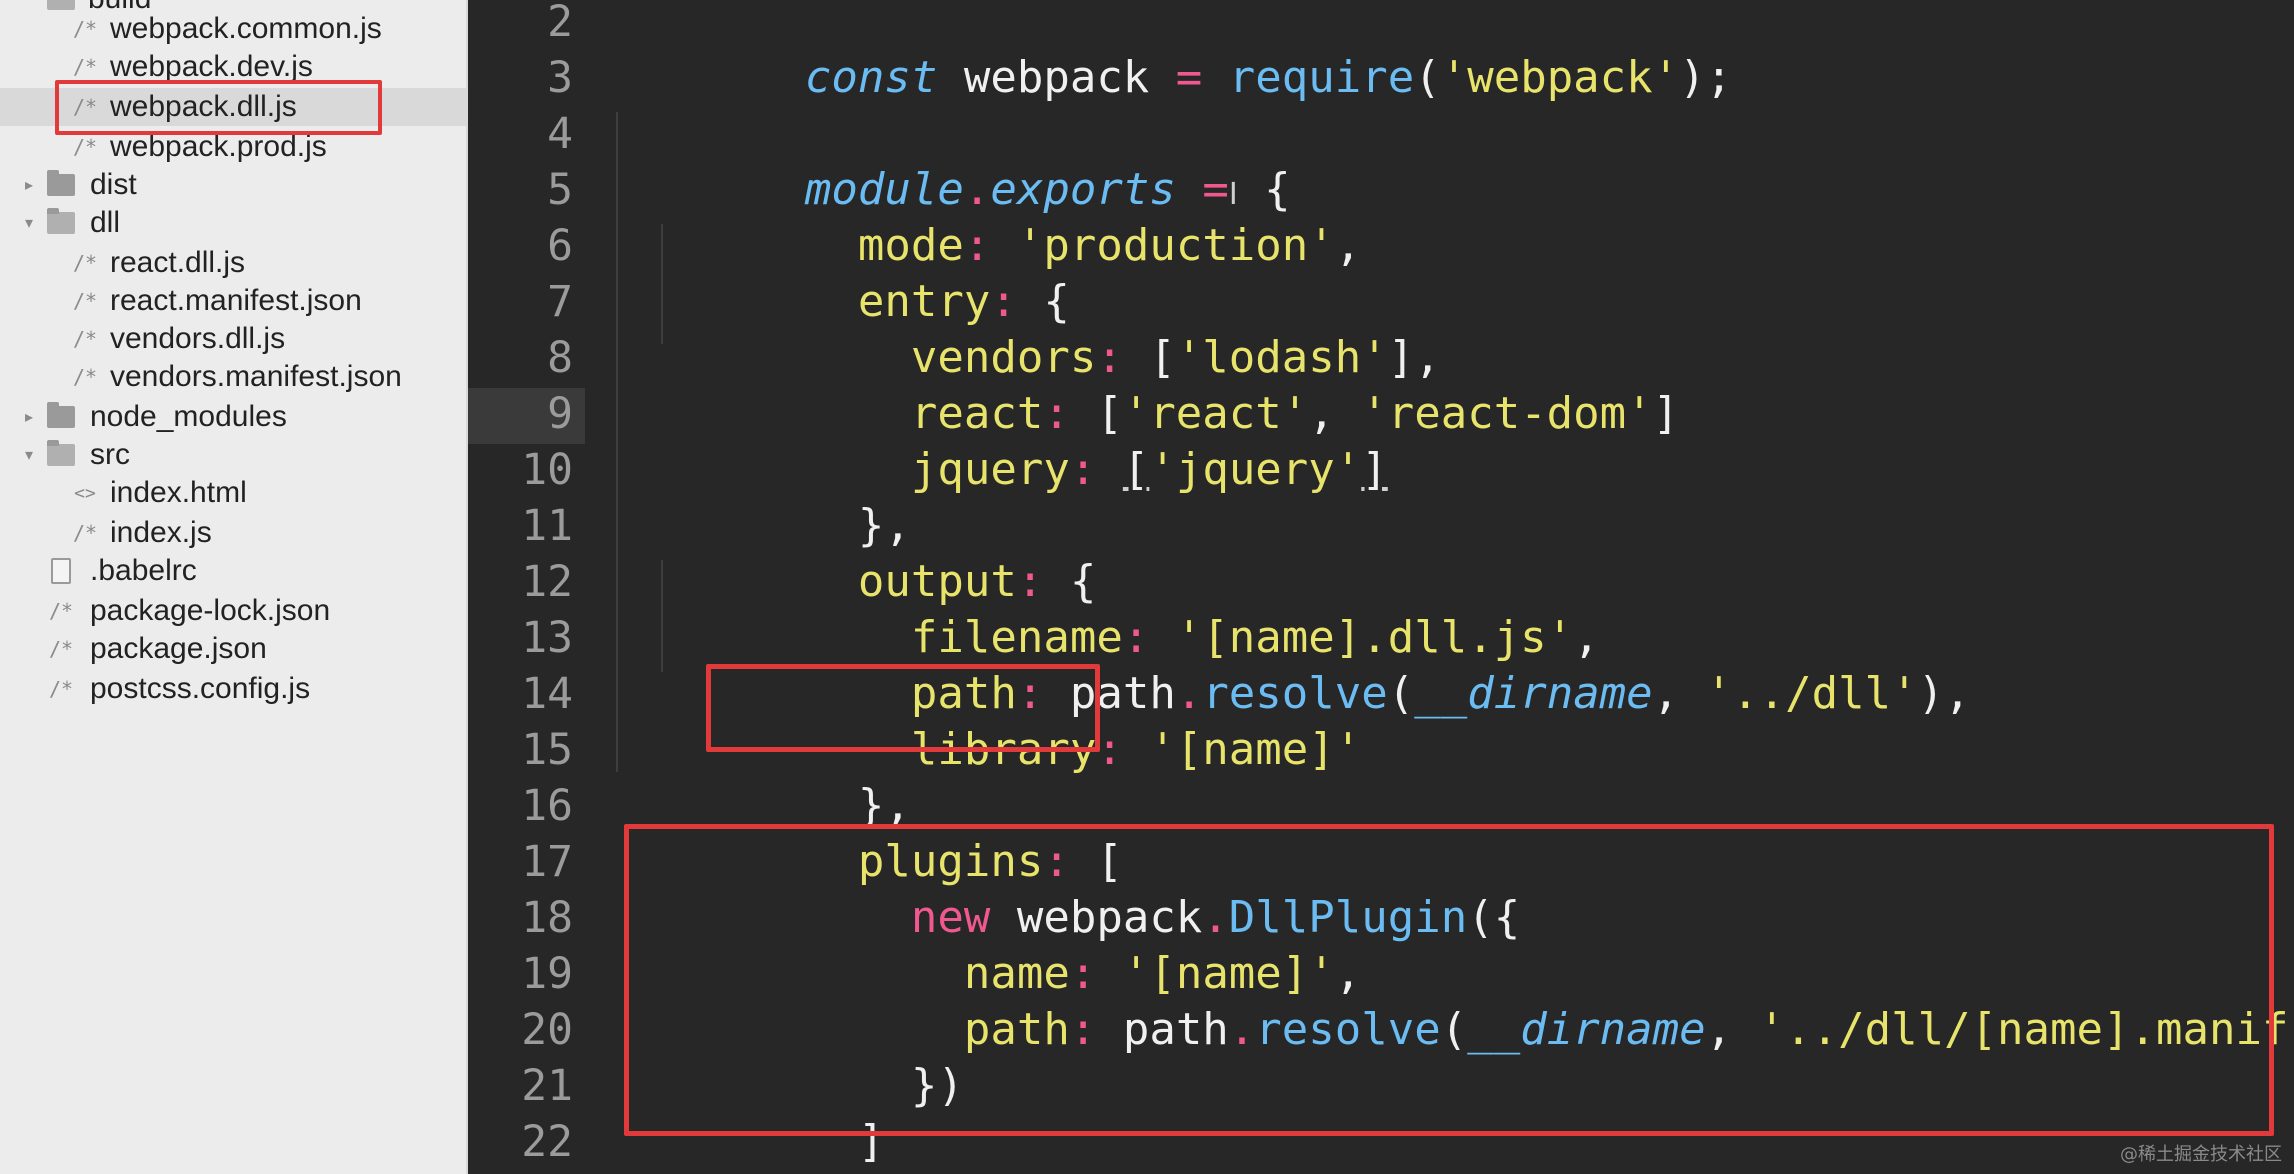  I want to click on line-number: 10, so click(547, 470).